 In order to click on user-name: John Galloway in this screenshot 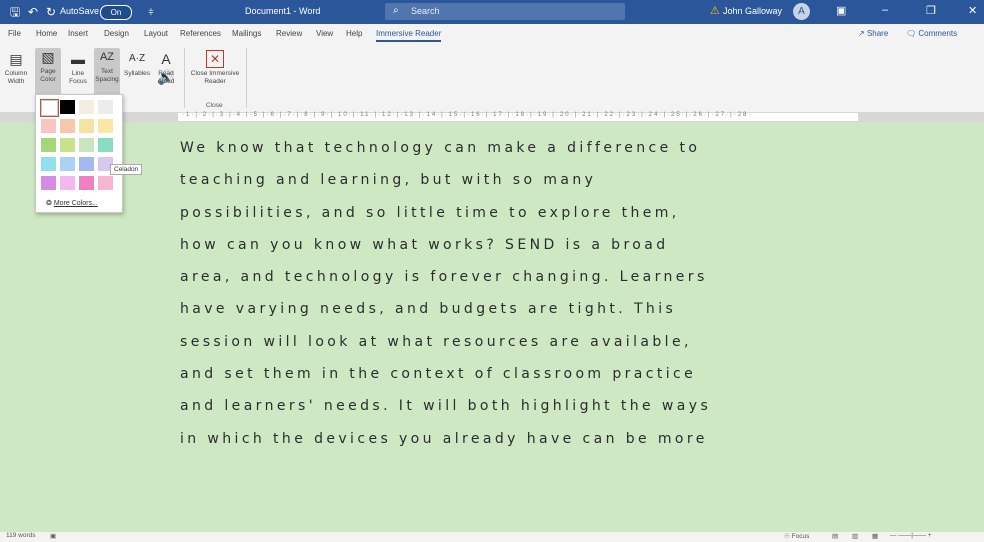, I will do `click(752, 11)`.